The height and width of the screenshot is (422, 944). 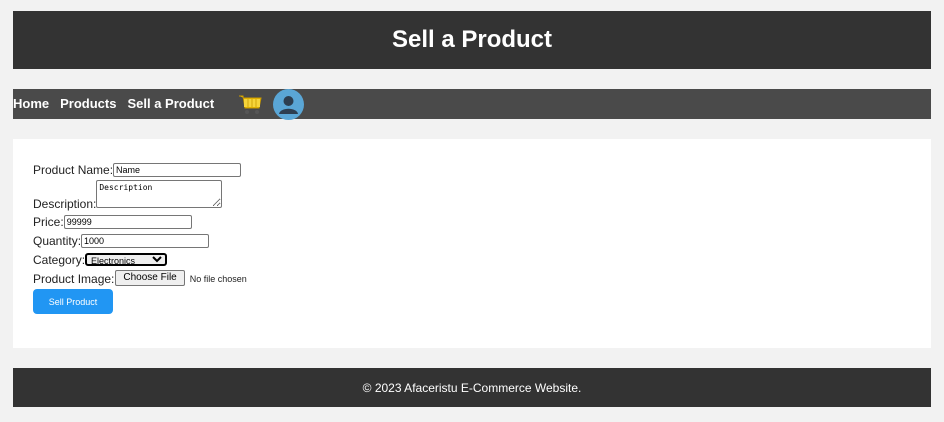 What do you see at coordinates (73, 170) in the screenshot?
I see `product-name-label: Product Name:` at bounding box center [73, 170].